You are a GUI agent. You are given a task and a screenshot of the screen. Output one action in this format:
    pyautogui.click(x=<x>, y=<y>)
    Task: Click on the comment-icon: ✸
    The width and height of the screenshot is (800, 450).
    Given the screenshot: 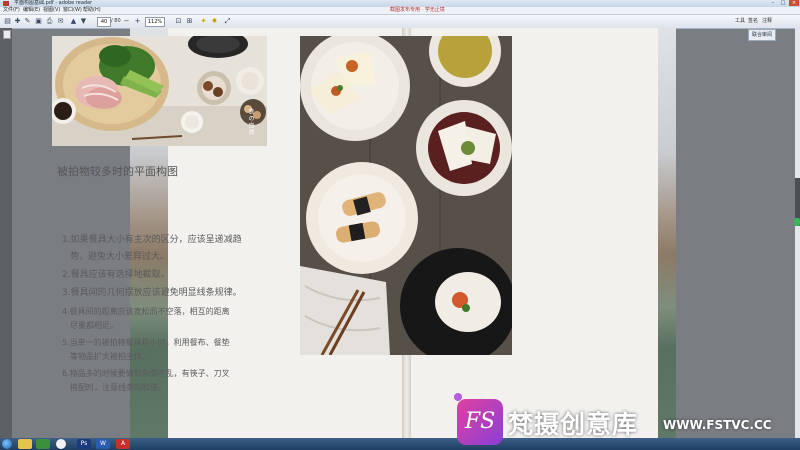 What is the action you would take?
    pyautogui.click(x=214, y=21)
    